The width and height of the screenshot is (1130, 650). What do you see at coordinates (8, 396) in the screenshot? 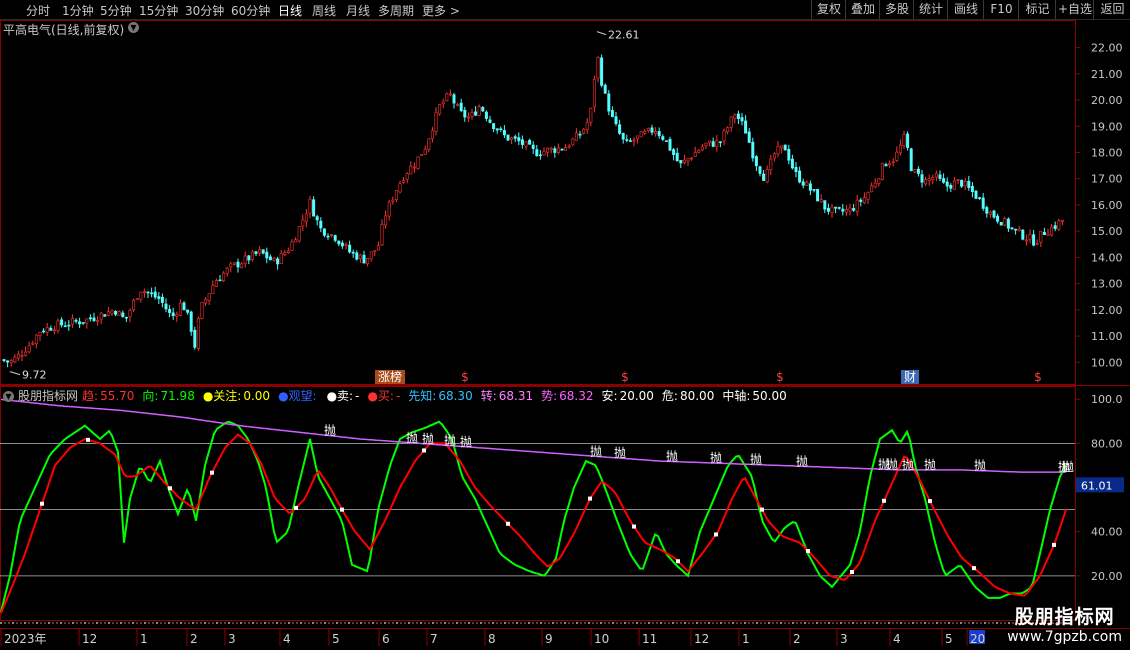
I see `settings-icon: ▼` at bounding box center [8, 396].